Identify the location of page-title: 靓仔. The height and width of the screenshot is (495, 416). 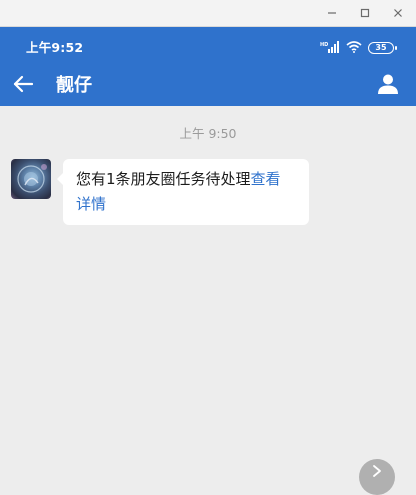
(74, 85).